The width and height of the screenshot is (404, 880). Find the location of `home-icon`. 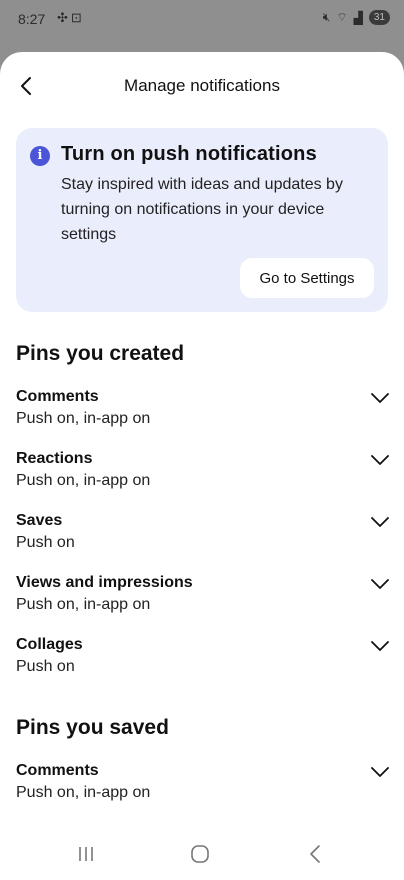

home-icon is located at coordinates (200, 854).